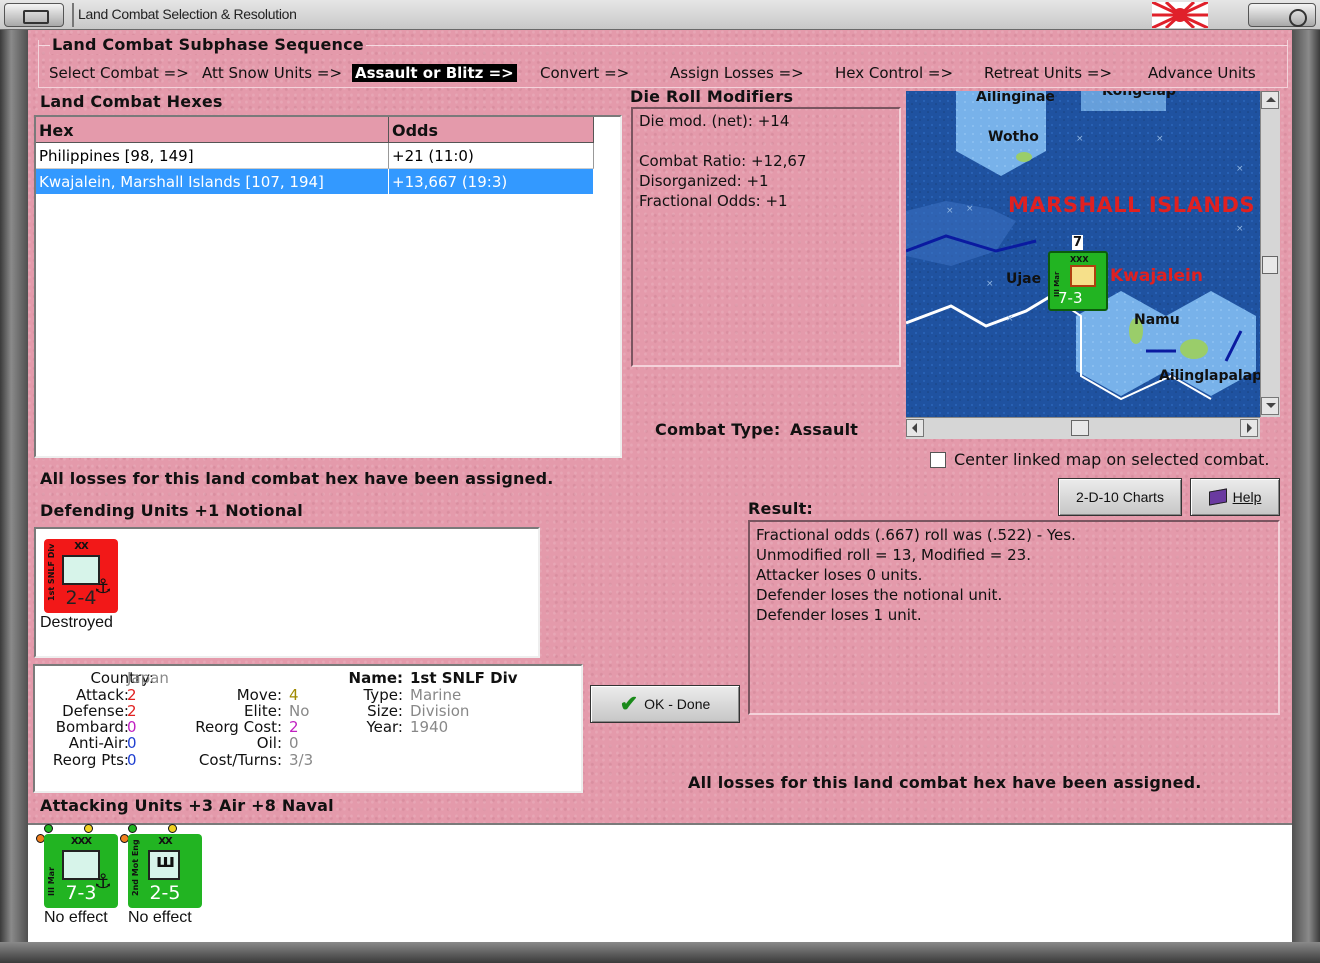 The width and height of the screenshot is (1320, 963). Describe the element at coordinates (1015, 98) in the screenshot. I see `map-label-ailinginae: Ailinginae` at that location.